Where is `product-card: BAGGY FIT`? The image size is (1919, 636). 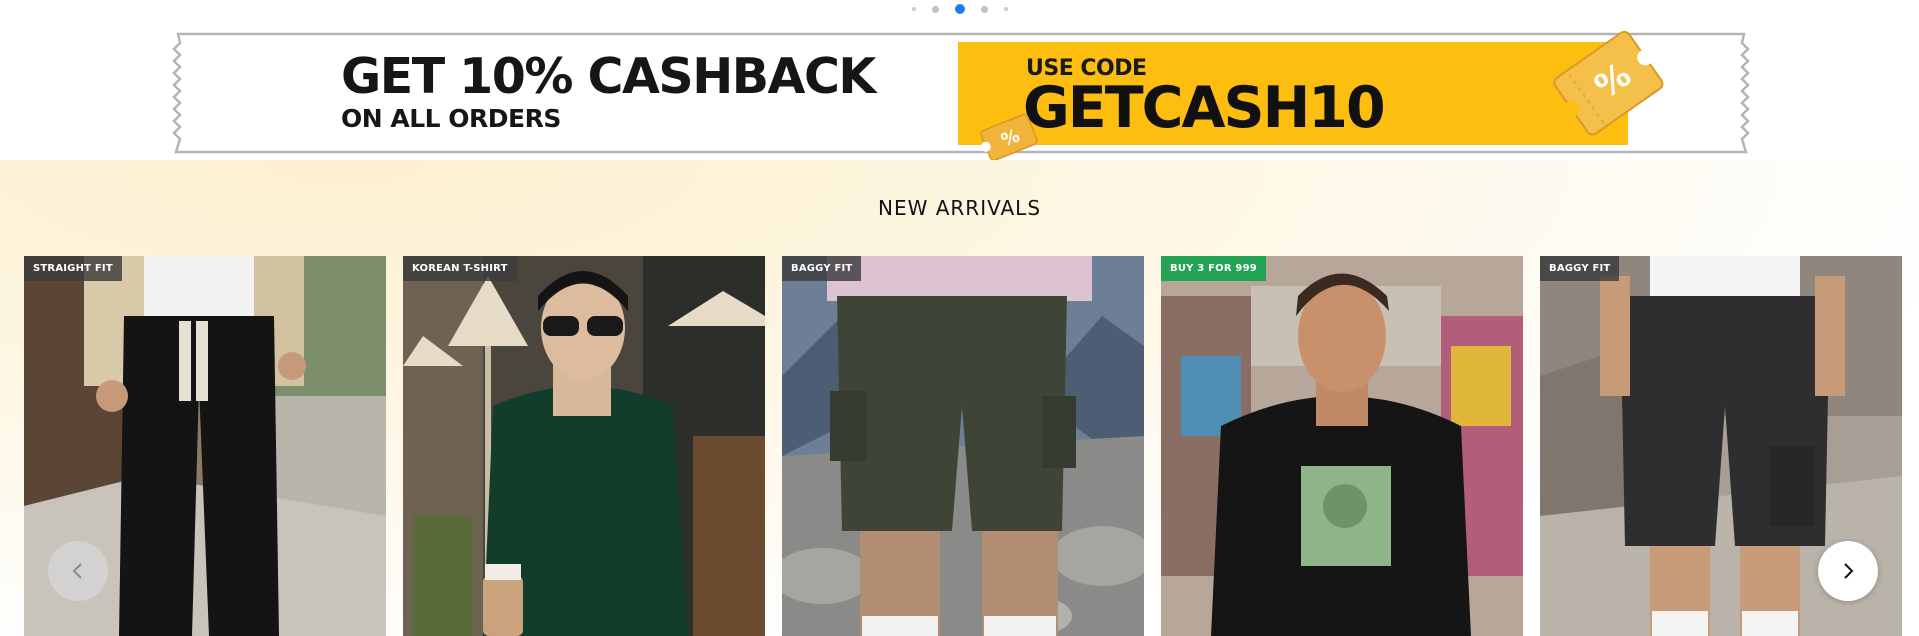 product-card: BAGGY FIT is located at coordinates (963, 446).